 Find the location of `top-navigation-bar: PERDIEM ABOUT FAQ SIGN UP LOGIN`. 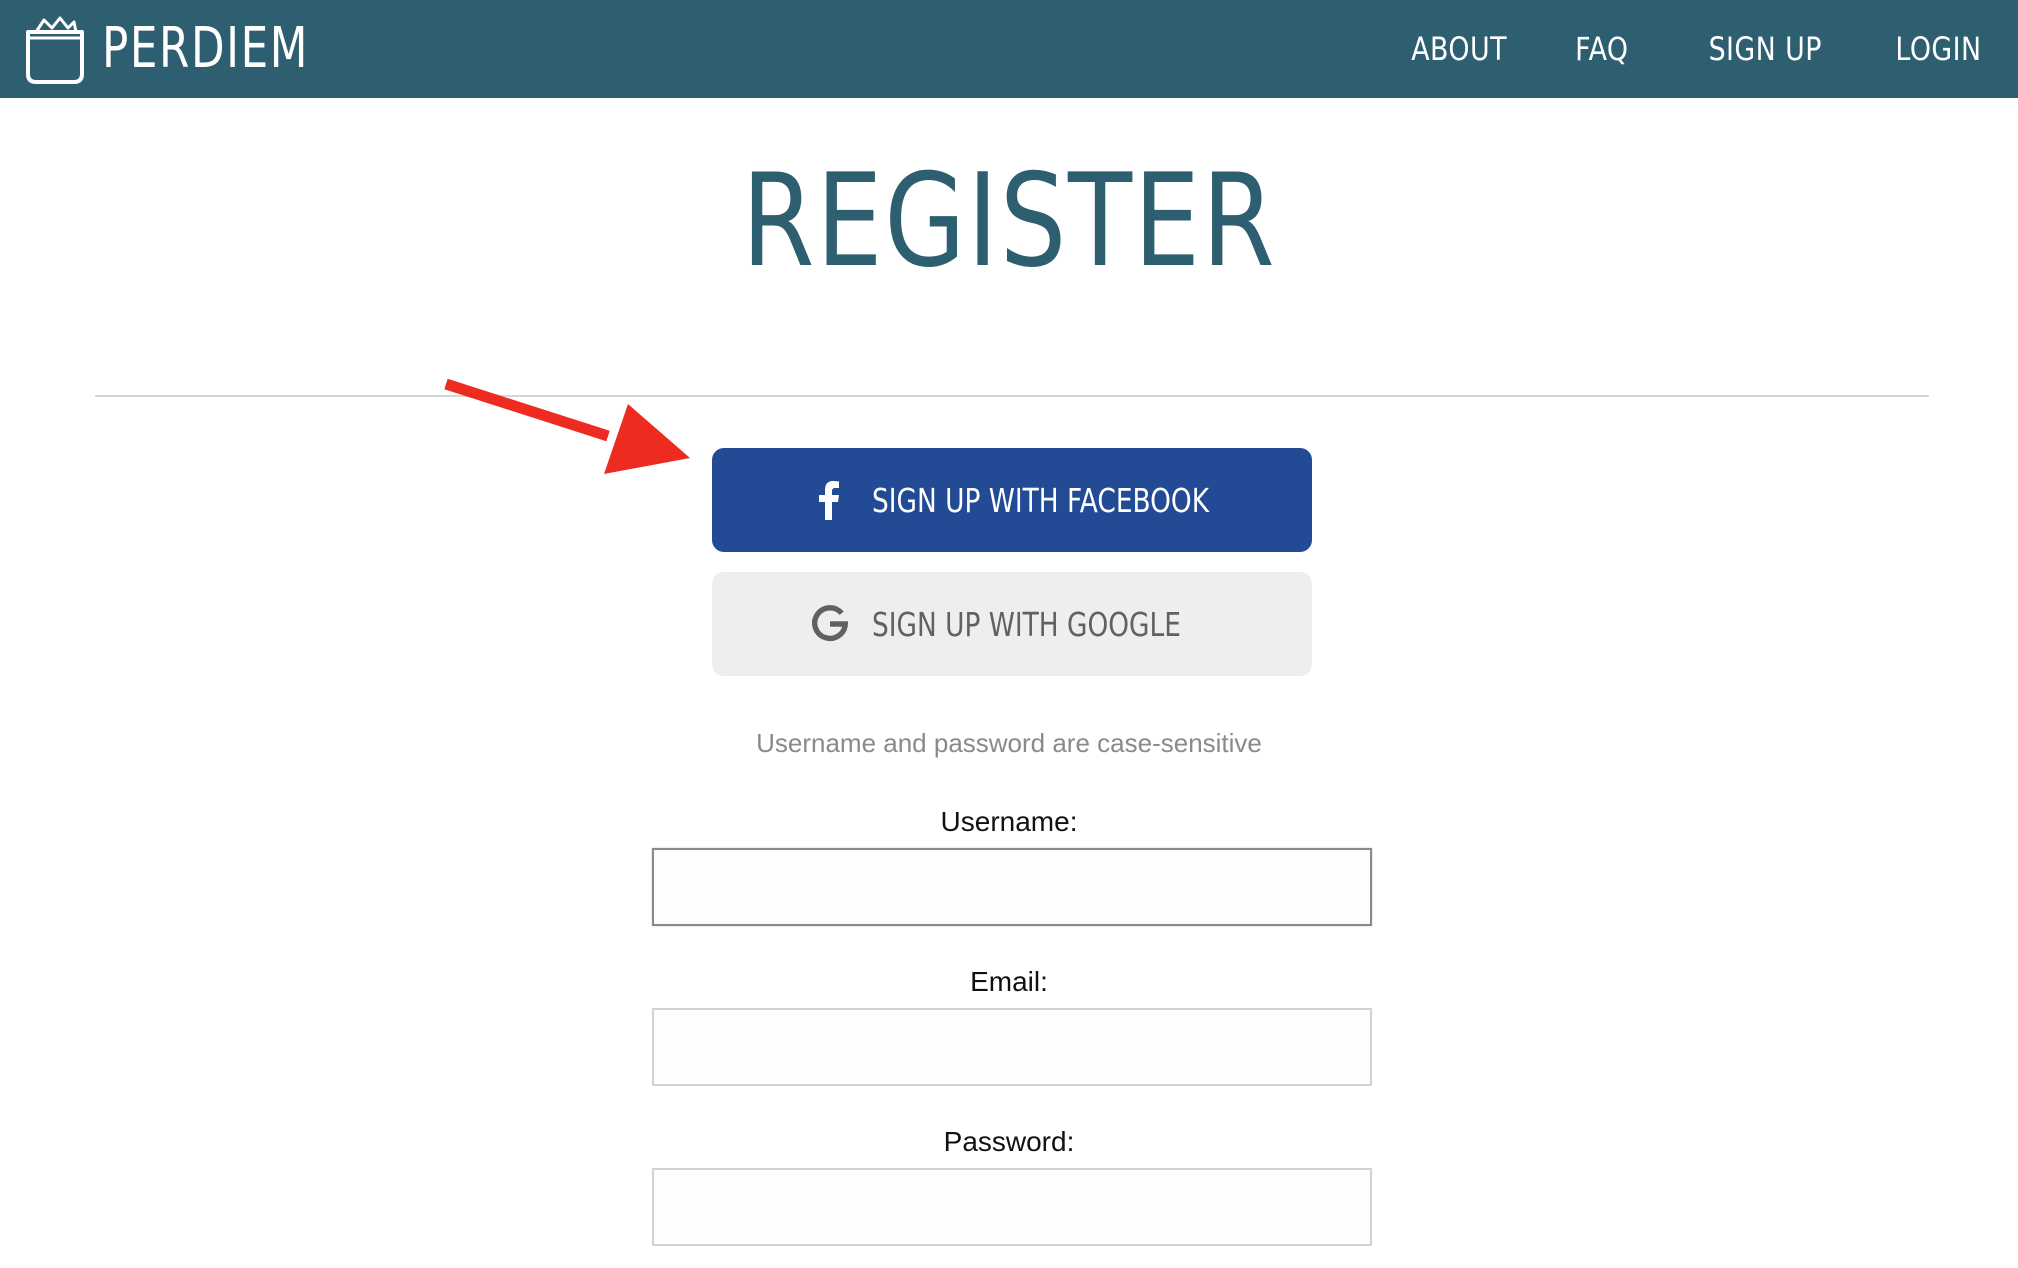

top-navigation-bar: PERDIEM ABOUT FAQ SIGN UP LOGIN is located at coordinates (1009, 49).